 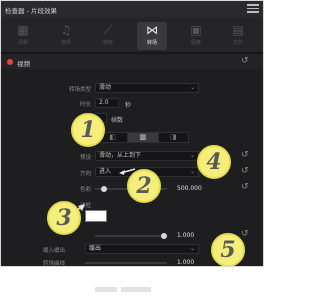 What do you see at coordinates (228, 249) in the screenshot?
I see `callout-badge-5: 5` at bounding box center [228, 249].